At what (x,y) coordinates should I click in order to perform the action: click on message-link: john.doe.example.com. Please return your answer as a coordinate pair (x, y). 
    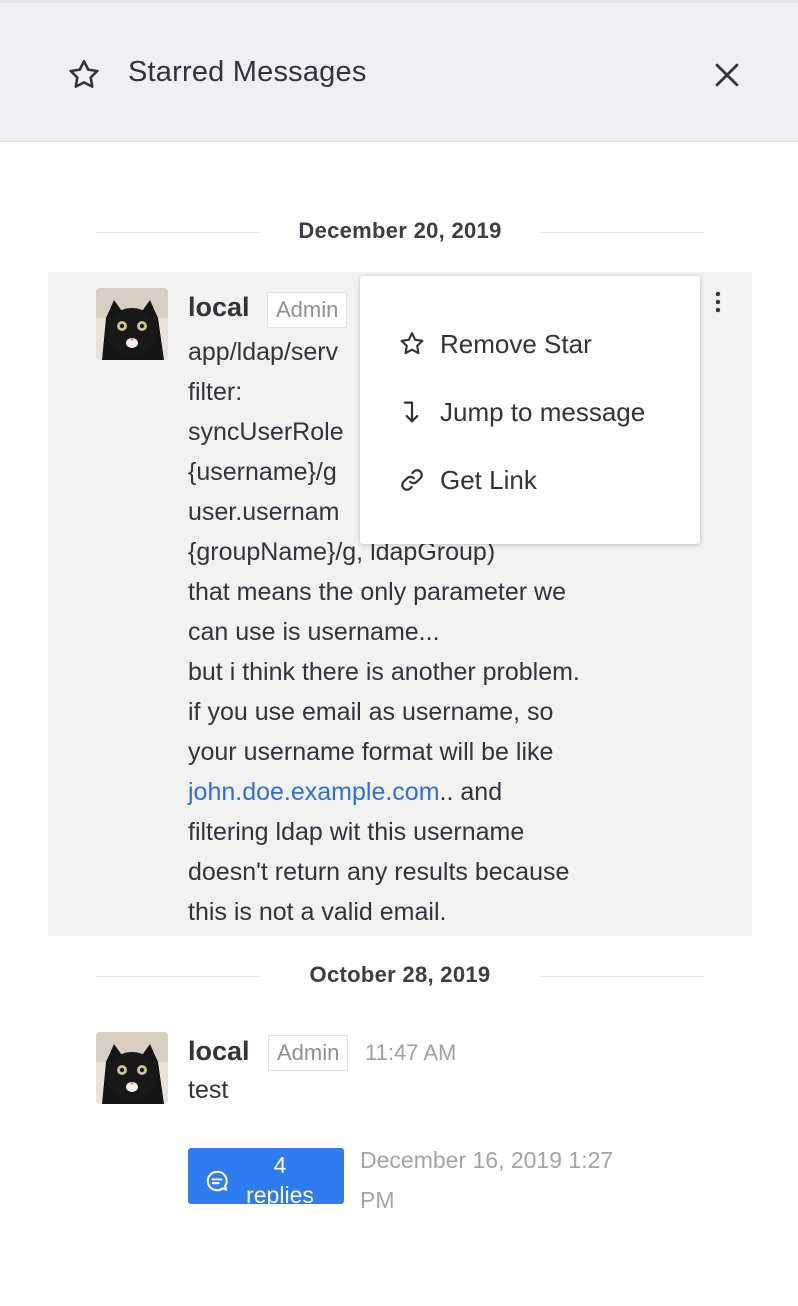
    Looking at the image, I should click on (314, 792).